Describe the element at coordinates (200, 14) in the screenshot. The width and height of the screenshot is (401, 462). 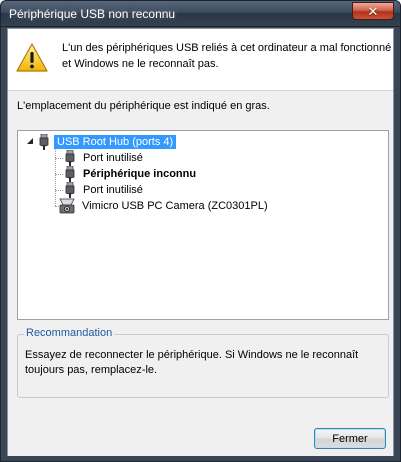
I see `title-bar: Périphérique USB non reconnu ✕` at that location.